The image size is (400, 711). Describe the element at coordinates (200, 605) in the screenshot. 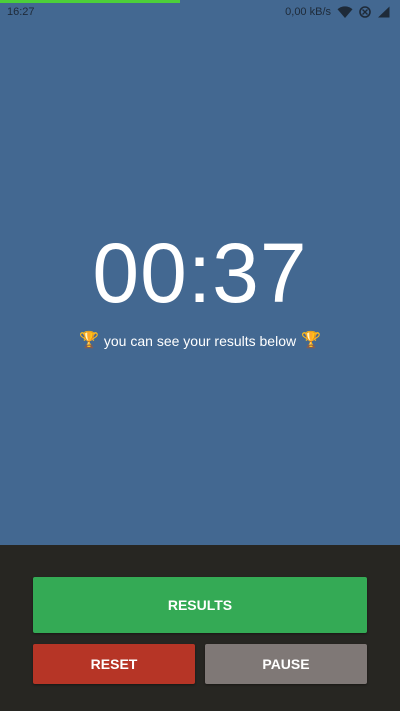

I see `results-button: RESULTS` at that location.